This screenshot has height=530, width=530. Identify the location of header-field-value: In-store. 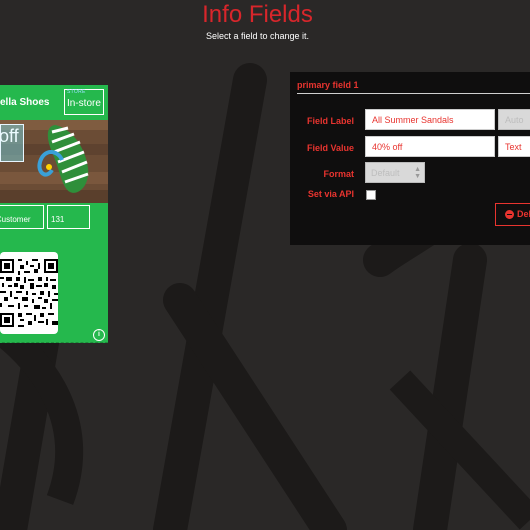
(84, 103).